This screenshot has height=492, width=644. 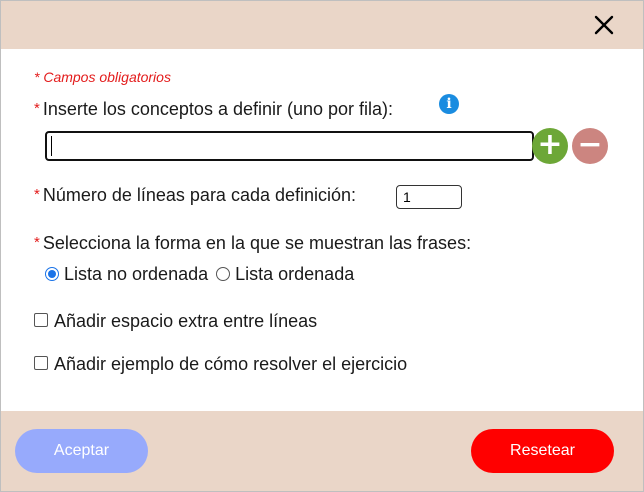 I want to click on info-icon: i, so click(x=449, y=104).